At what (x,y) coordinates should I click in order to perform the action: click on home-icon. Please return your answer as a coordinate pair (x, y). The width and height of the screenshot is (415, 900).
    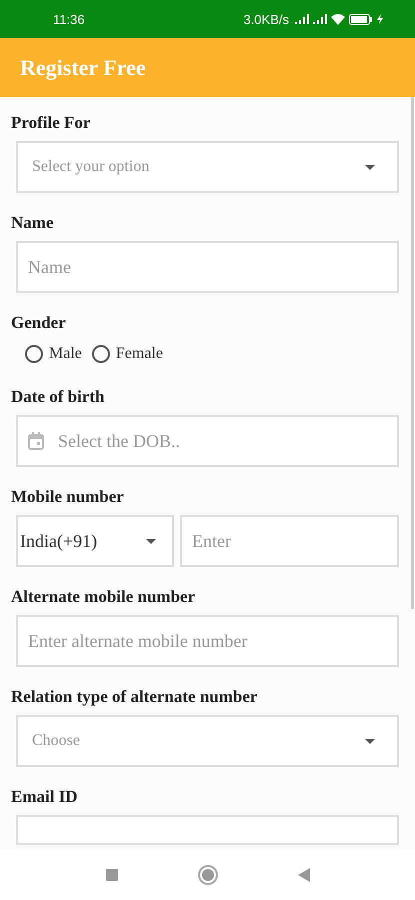
    Looking at the image, I should click on (208, 875).